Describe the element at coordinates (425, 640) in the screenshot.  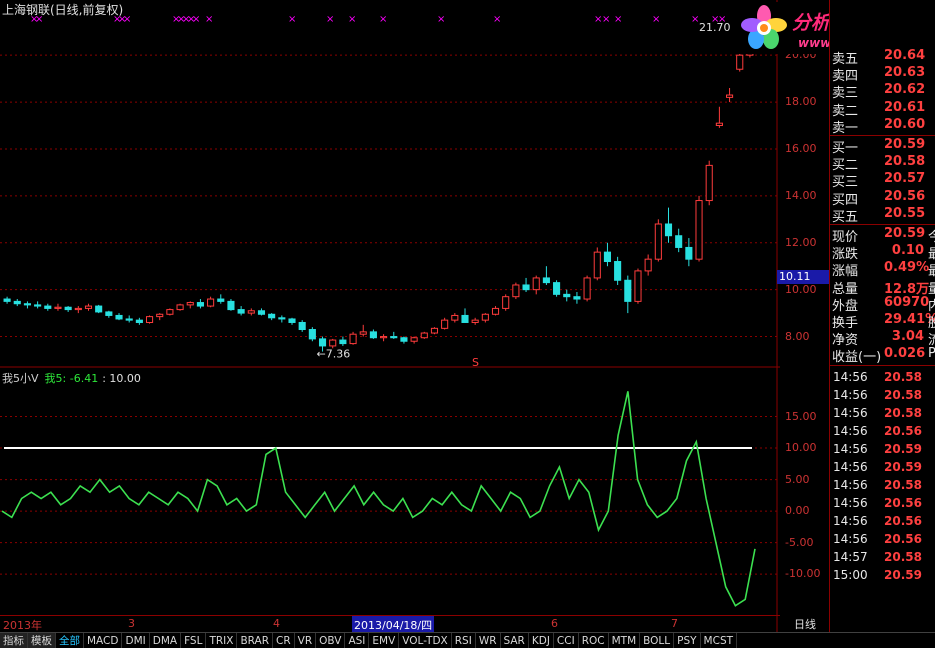
I see `indicator-tab: VOL-TDX` at that location.